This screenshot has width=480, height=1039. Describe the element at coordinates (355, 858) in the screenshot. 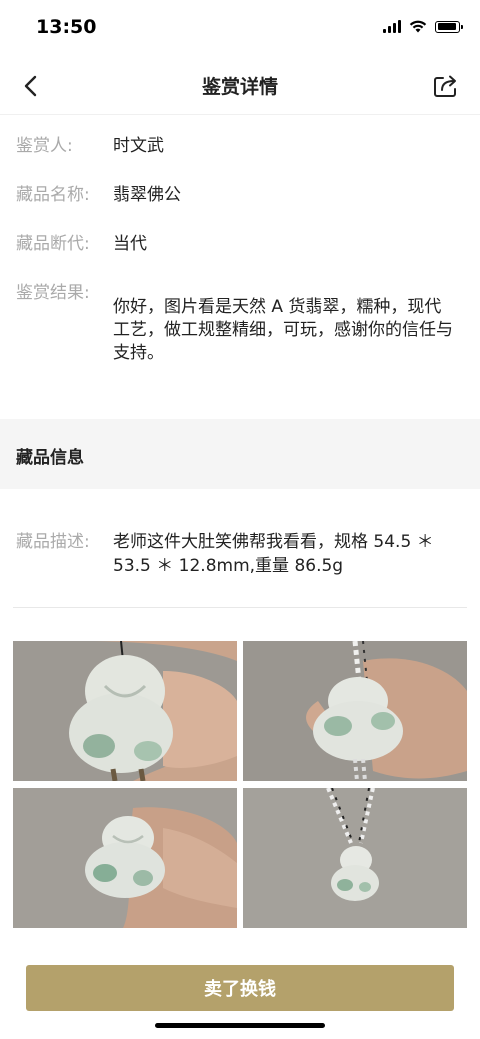

I see `photo-jade-buddha-hanging` at that location.